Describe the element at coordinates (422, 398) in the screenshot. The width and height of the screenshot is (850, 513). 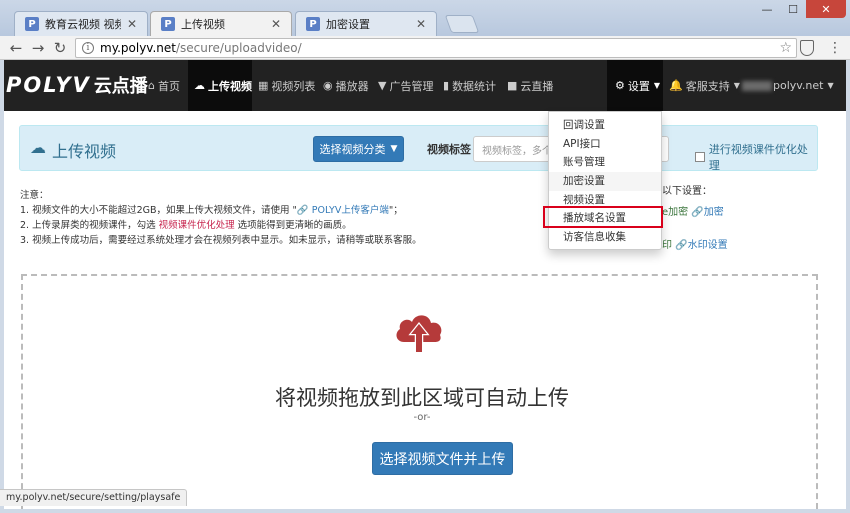
I see `dropzone-title: 将视频拖放到此区域可自动上传` at that location.